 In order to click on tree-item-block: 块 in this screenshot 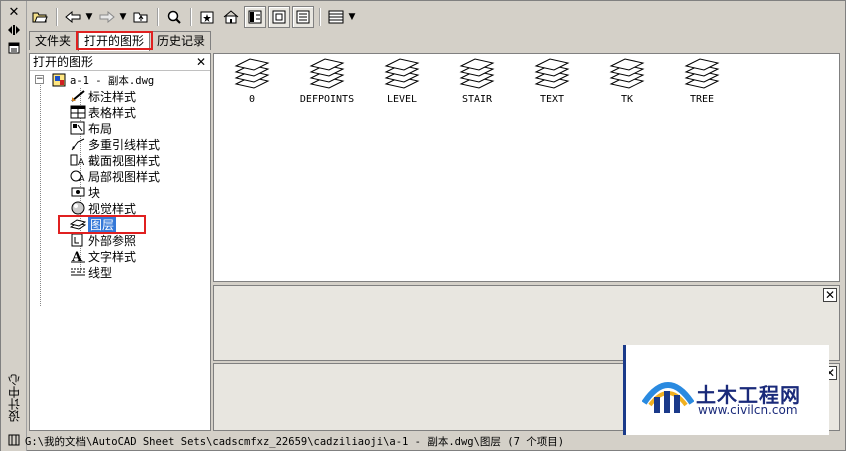, I will do `click(85, 192)`.